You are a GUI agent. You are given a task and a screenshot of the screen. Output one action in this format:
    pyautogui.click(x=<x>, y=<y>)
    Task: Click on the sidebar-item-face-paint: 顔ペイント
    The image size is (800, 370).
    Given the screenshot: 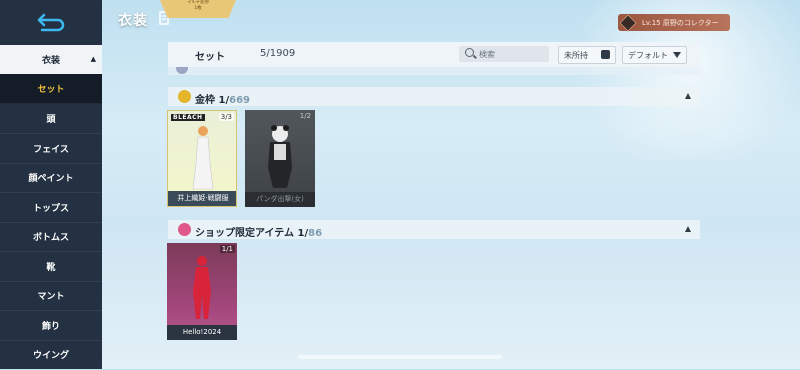 What is the action you would take?
    pyautogui.click(x=51, y=178)
    